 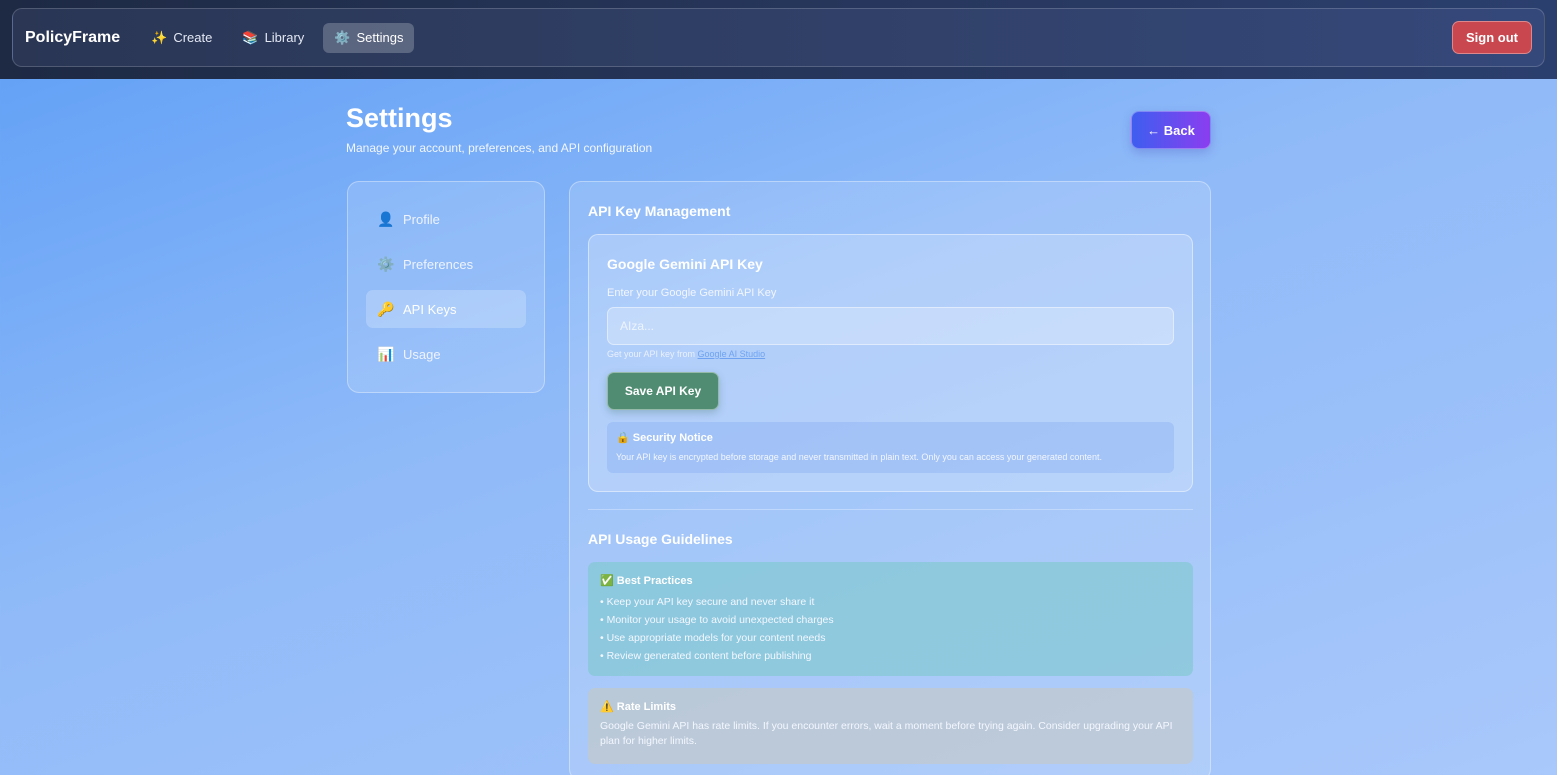 I want to click on card-title: Google Gemini API Key, so click(x=685, y=264).